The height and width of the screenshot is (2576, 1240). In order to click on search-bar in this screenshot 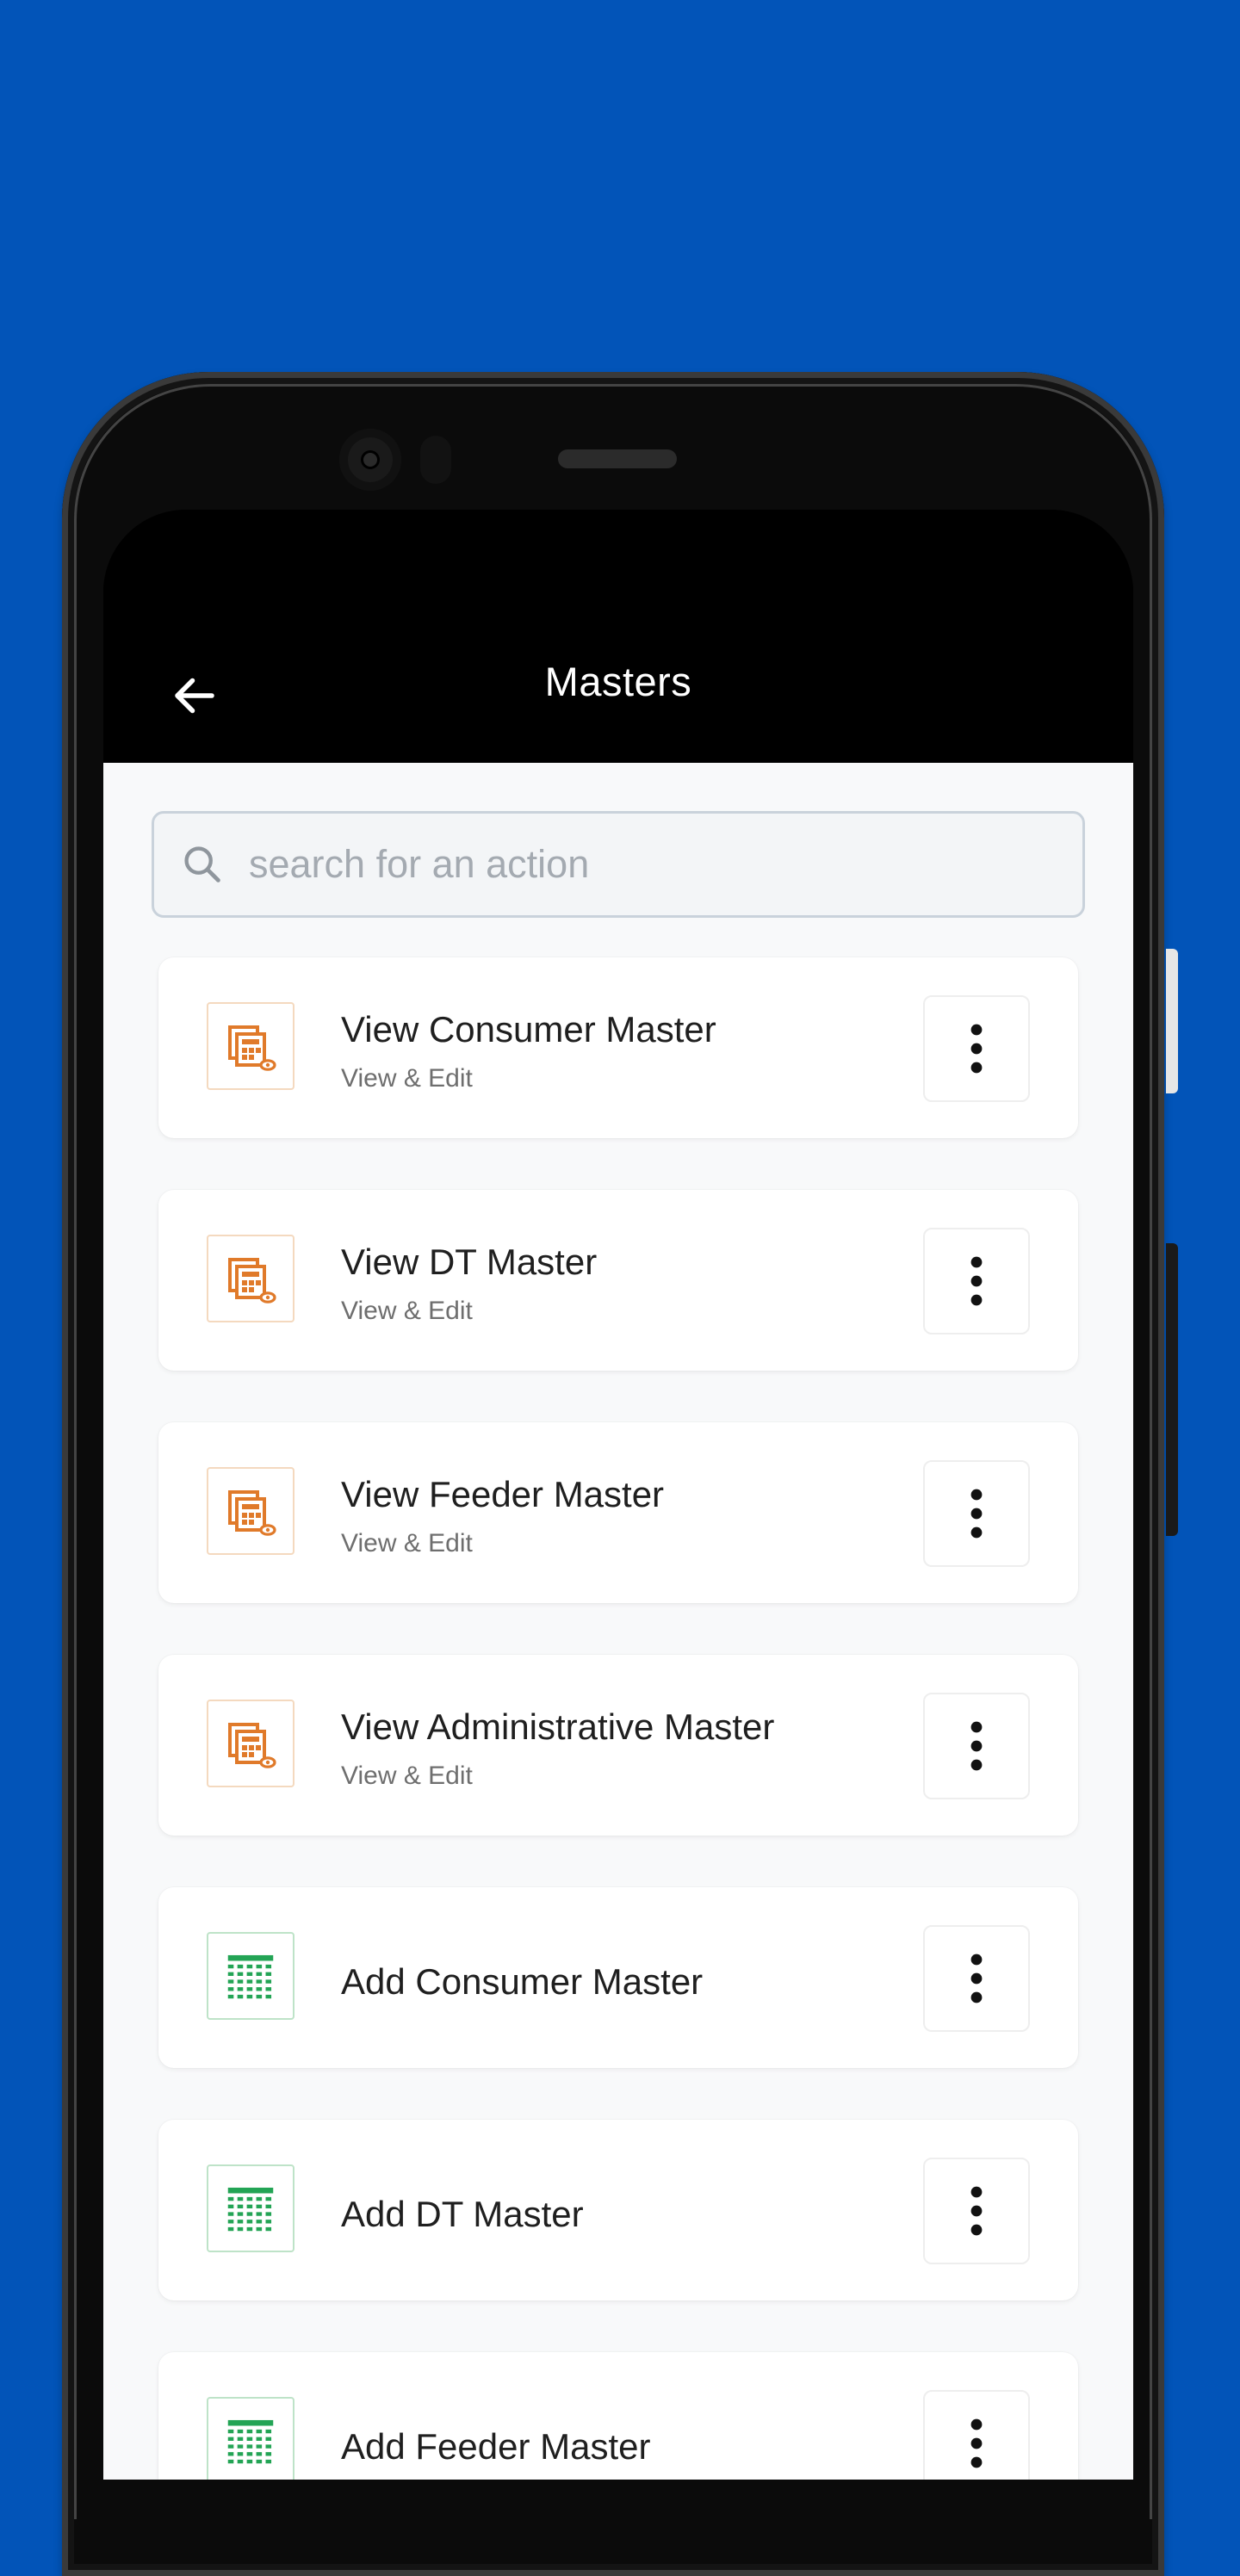, I will do `click(618, 865)`.